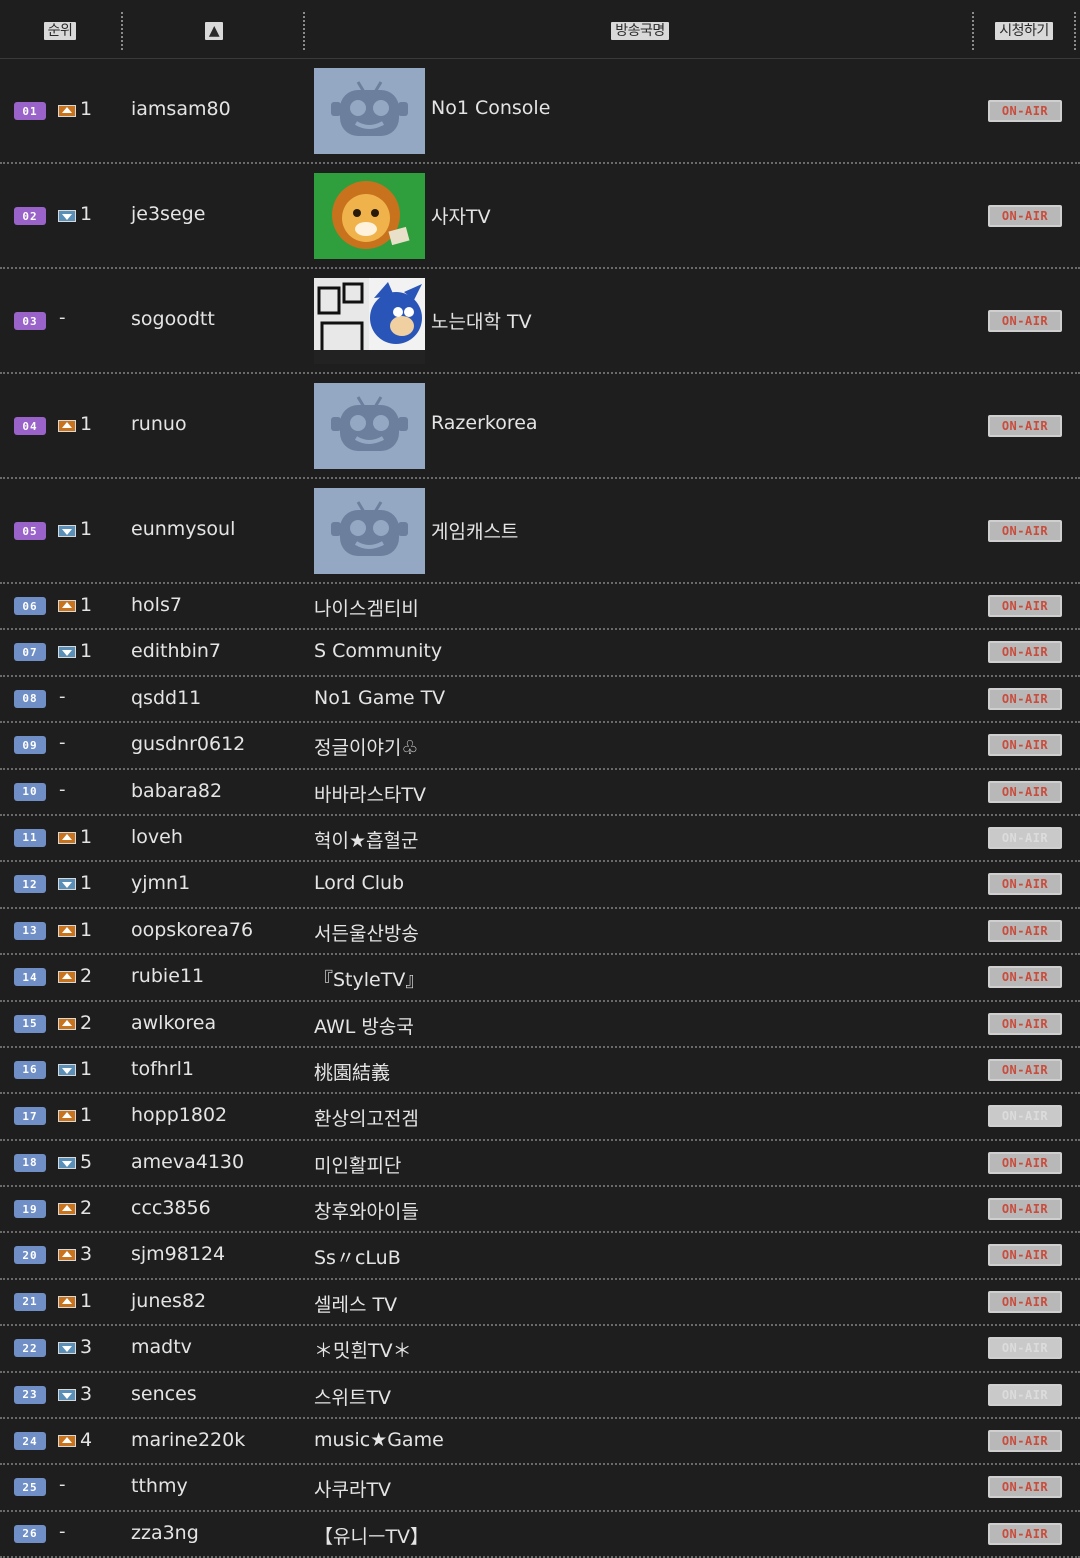 This screenshot has height=1558, width=1080. I want to click on station-name-link: music★Game, so click(379, 1440).